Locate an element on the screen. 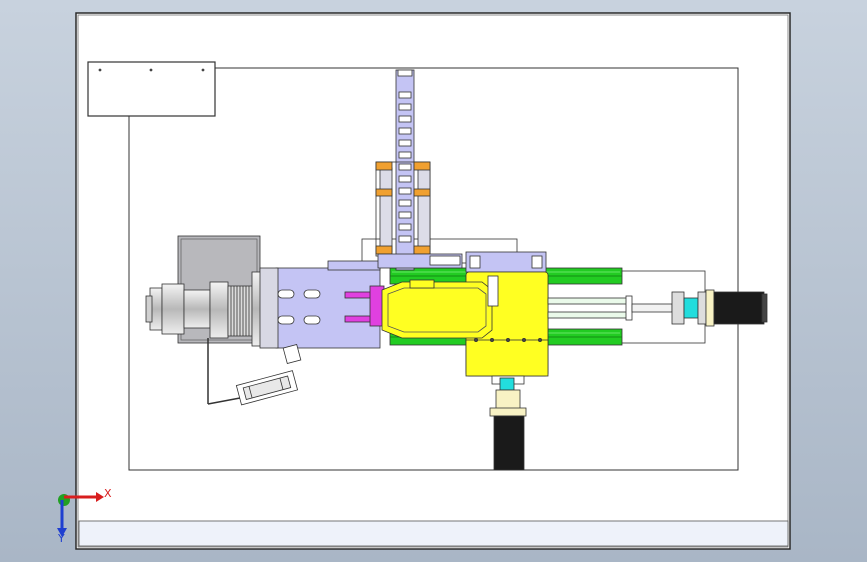 This screenshot has width=867, height=562. x-slide-block is located at coordinates (322, 304).